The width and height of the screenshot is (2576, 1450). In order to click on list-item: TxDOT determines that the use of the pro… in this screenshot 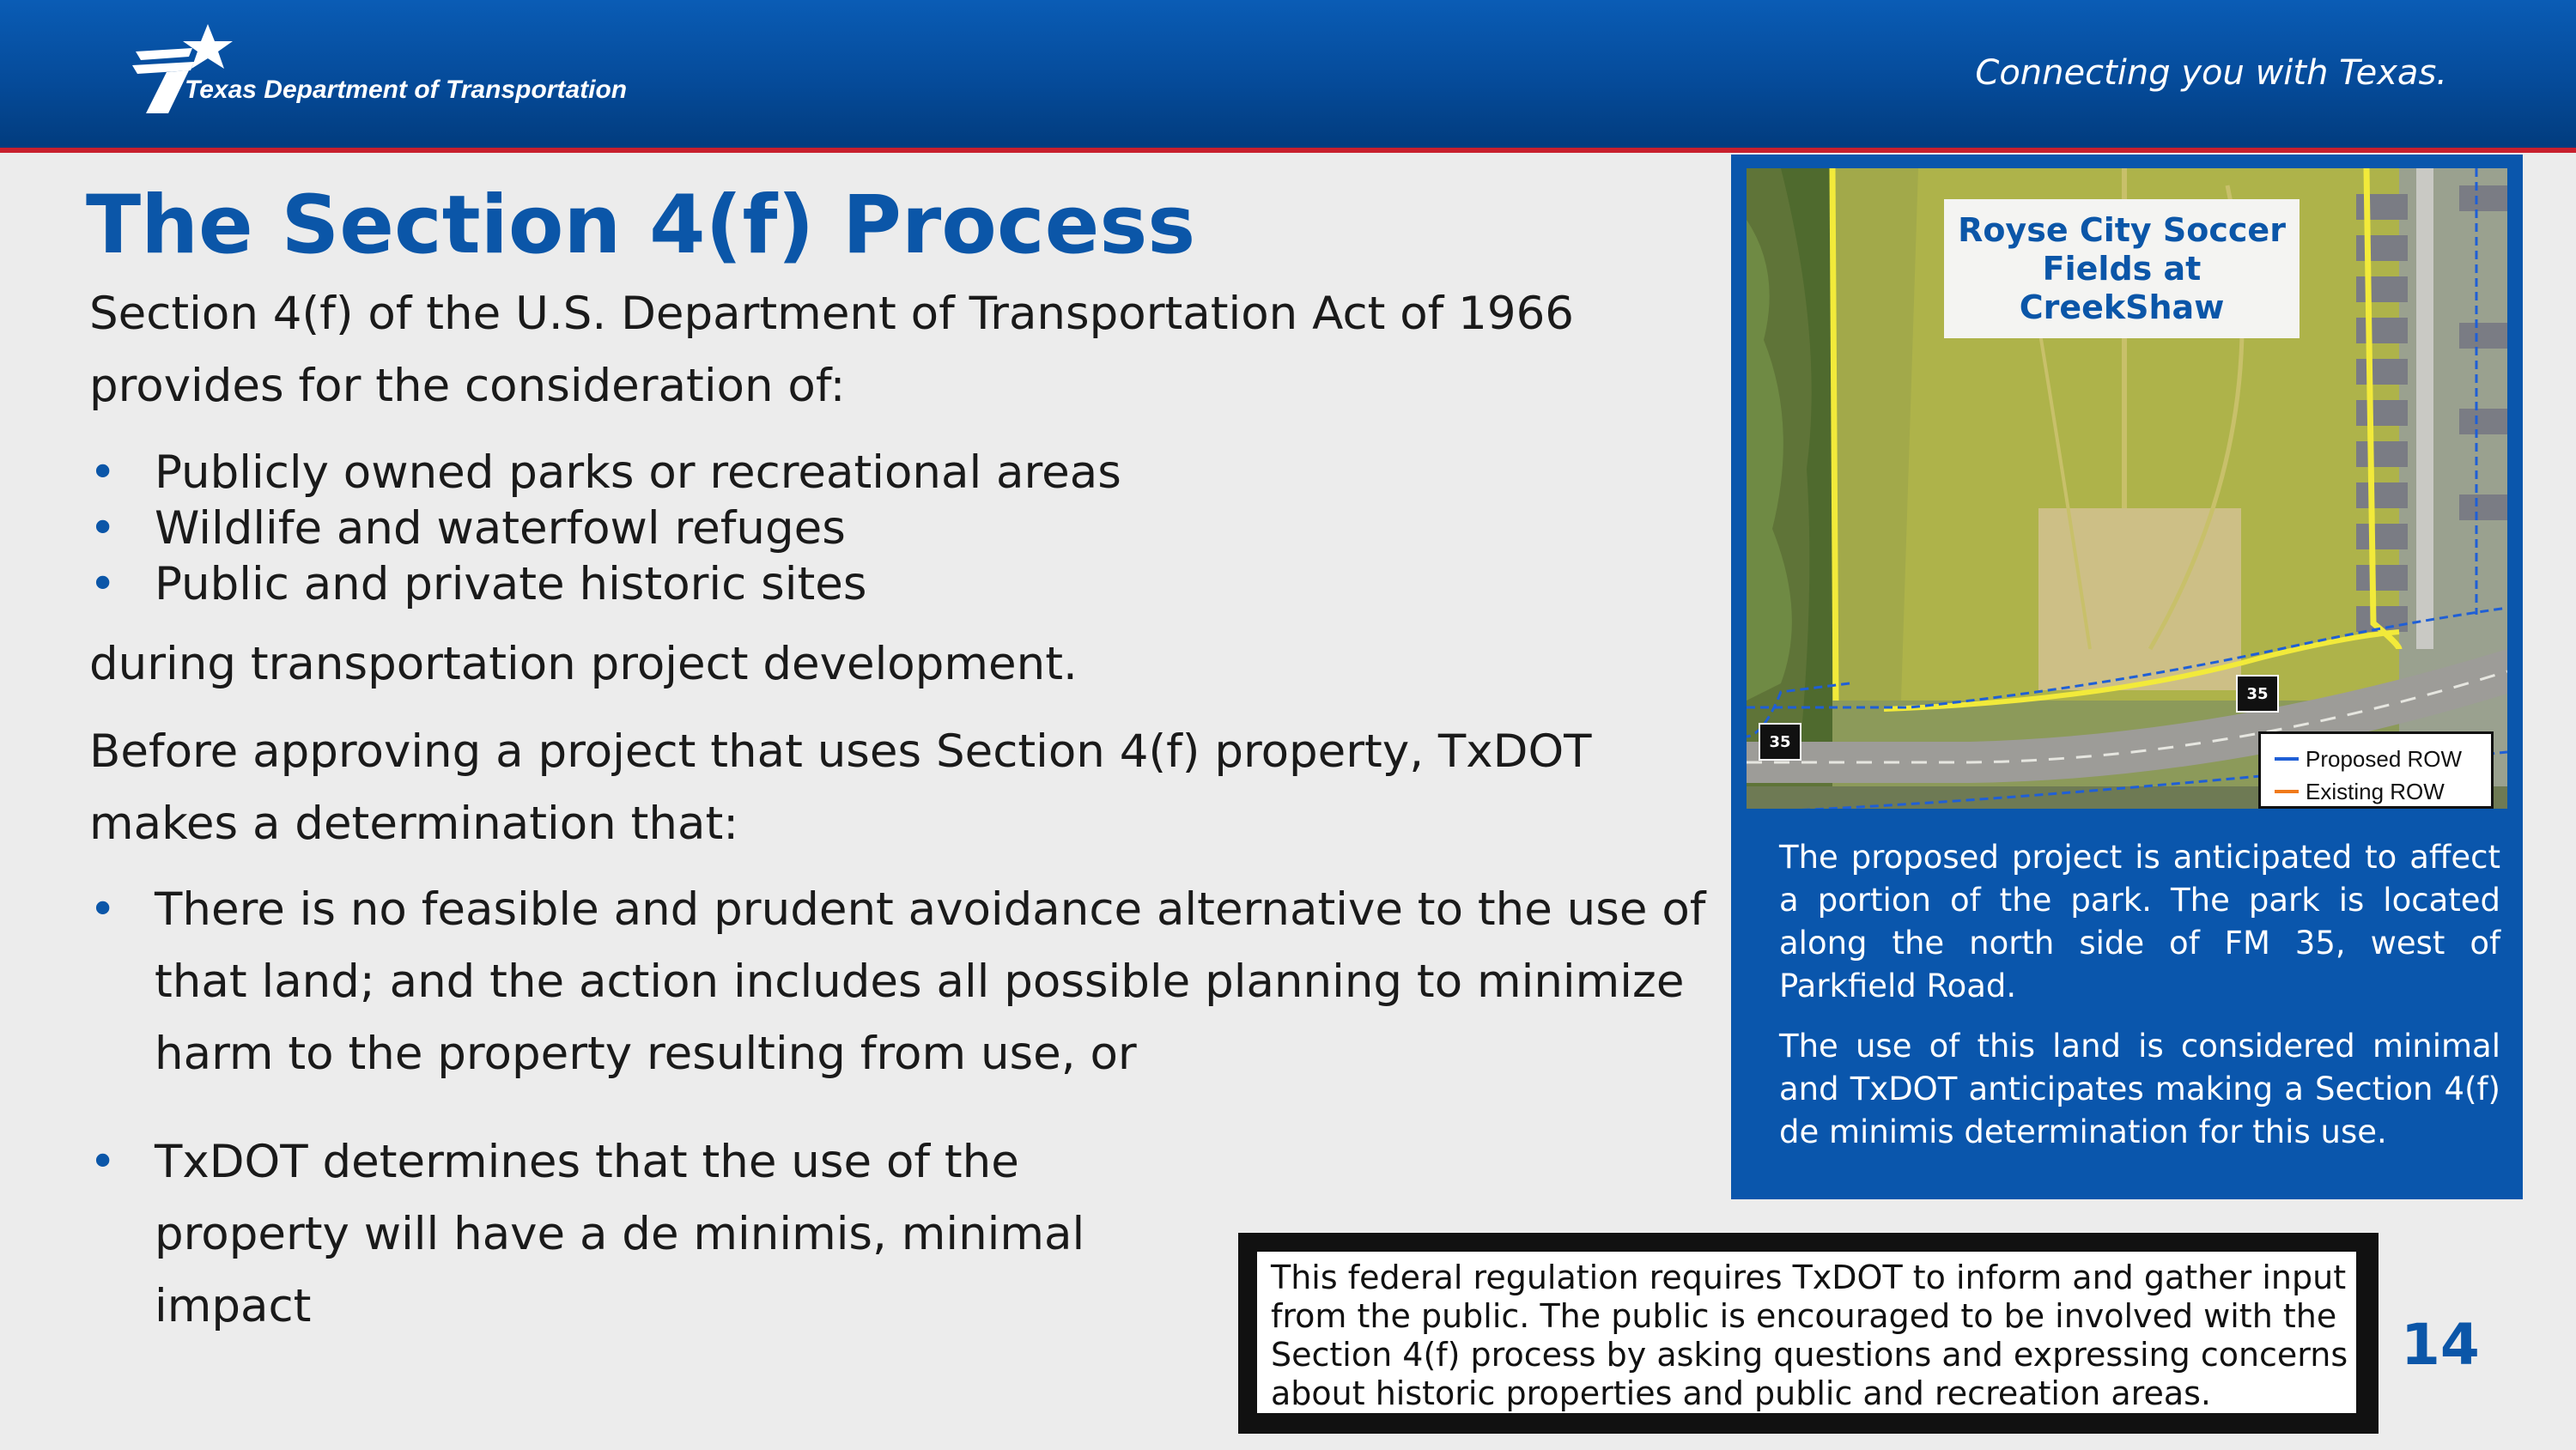, I will do `click(626, 1235)`.